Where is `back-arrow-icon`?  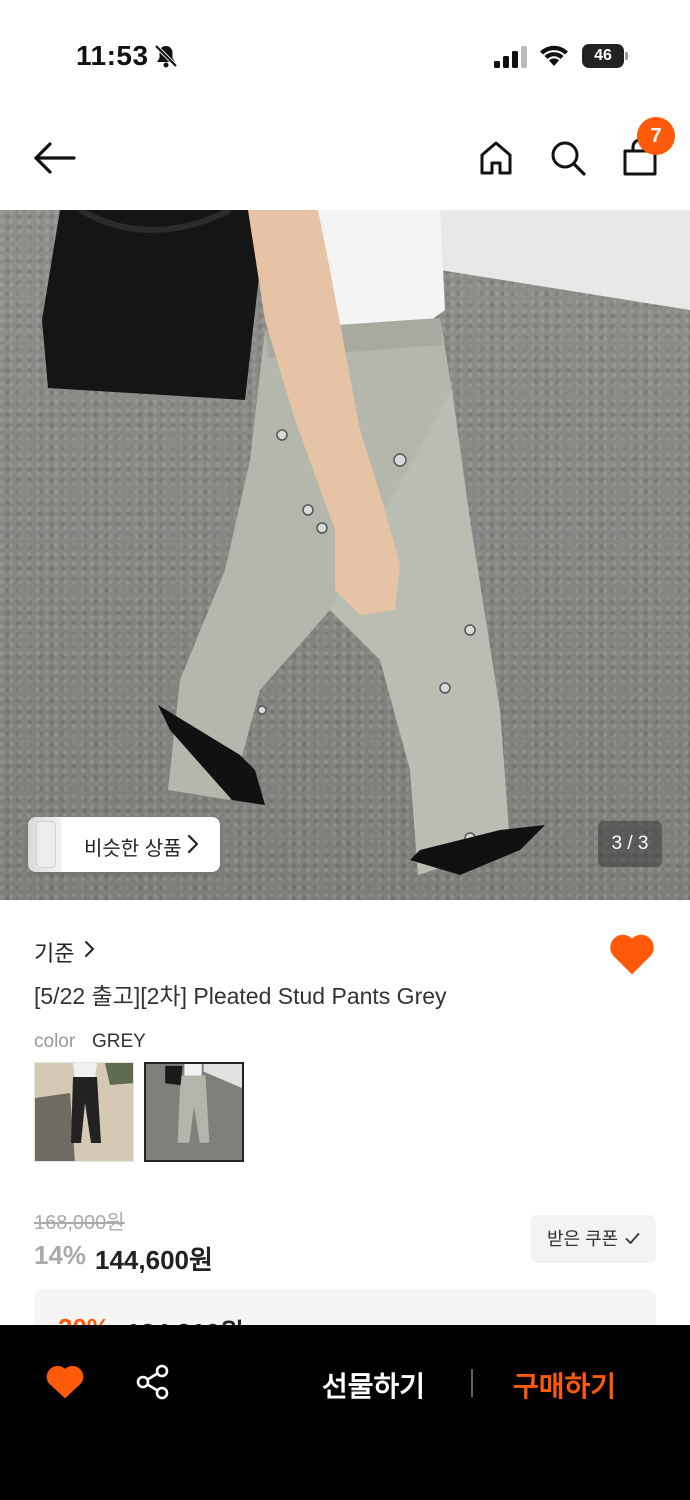
back-arrow-icon is located at coordinates (54, 158).